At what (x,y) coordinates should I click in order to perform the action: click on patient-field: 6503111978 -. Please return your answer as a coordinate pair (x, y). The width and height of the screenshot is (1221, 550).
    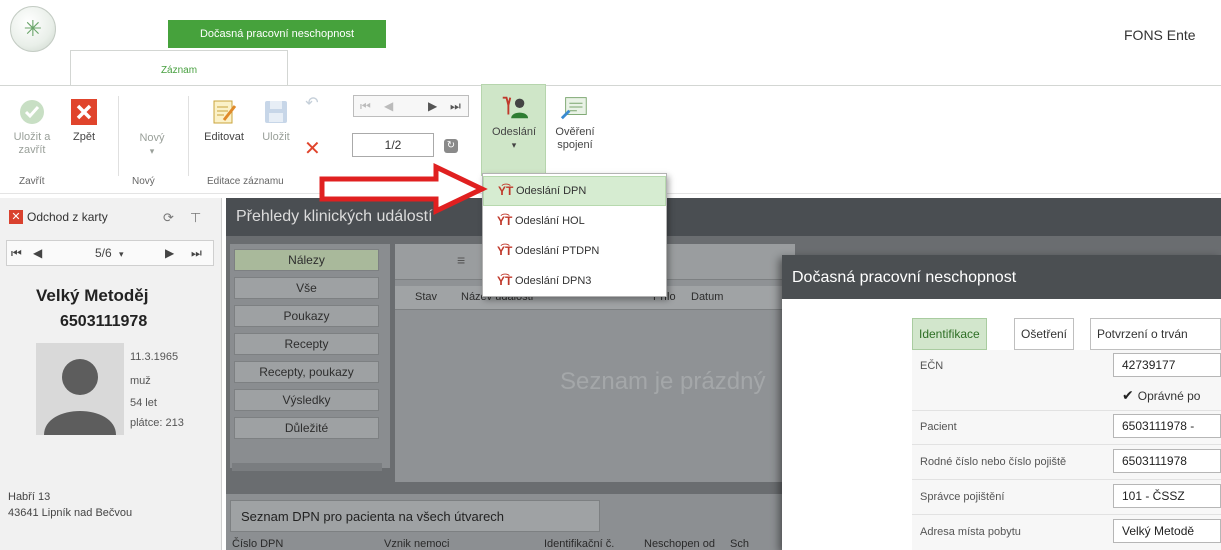
    Looking at the image, I should click on (1167, 426).